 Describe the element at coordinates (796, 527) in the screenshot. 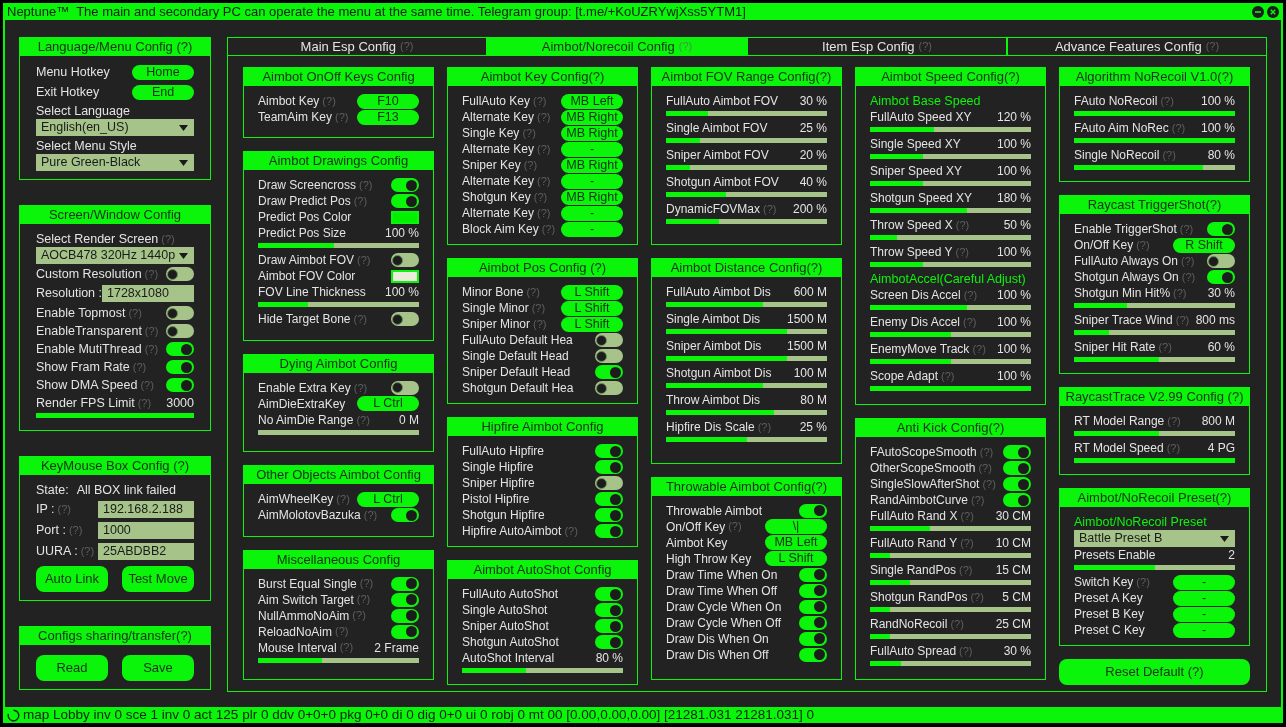

I see `key-button: \|` at that location.